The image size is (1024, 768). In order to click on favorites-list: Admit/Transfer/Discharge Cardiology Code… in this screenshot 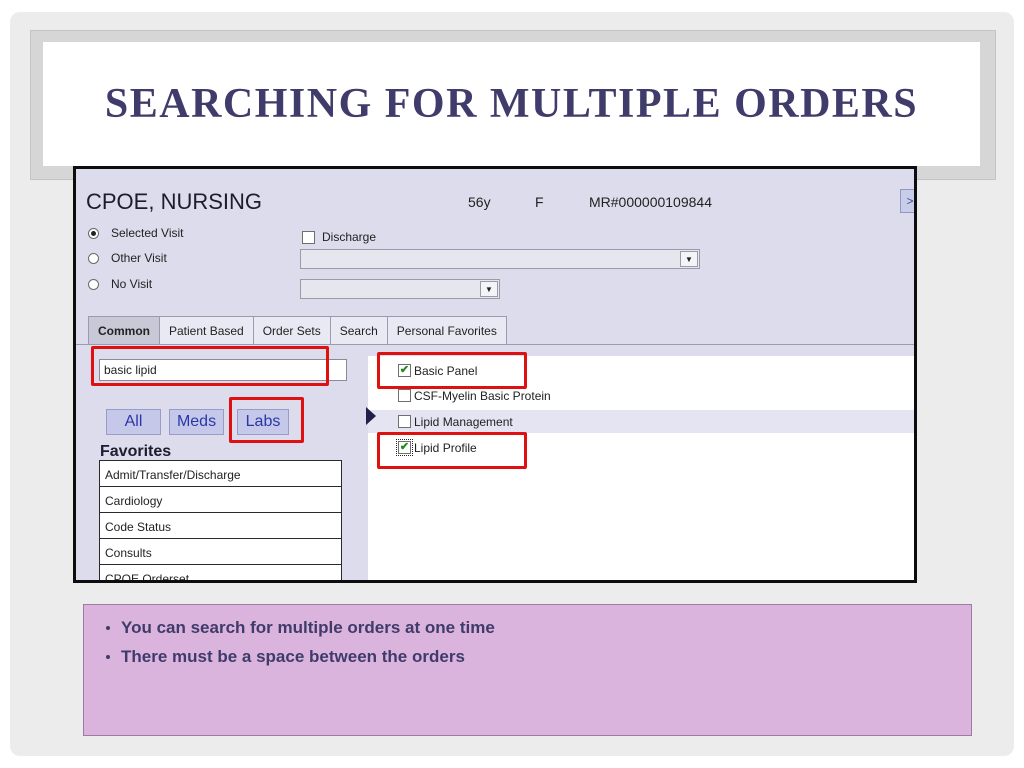, I will do `click(220, 520)`.